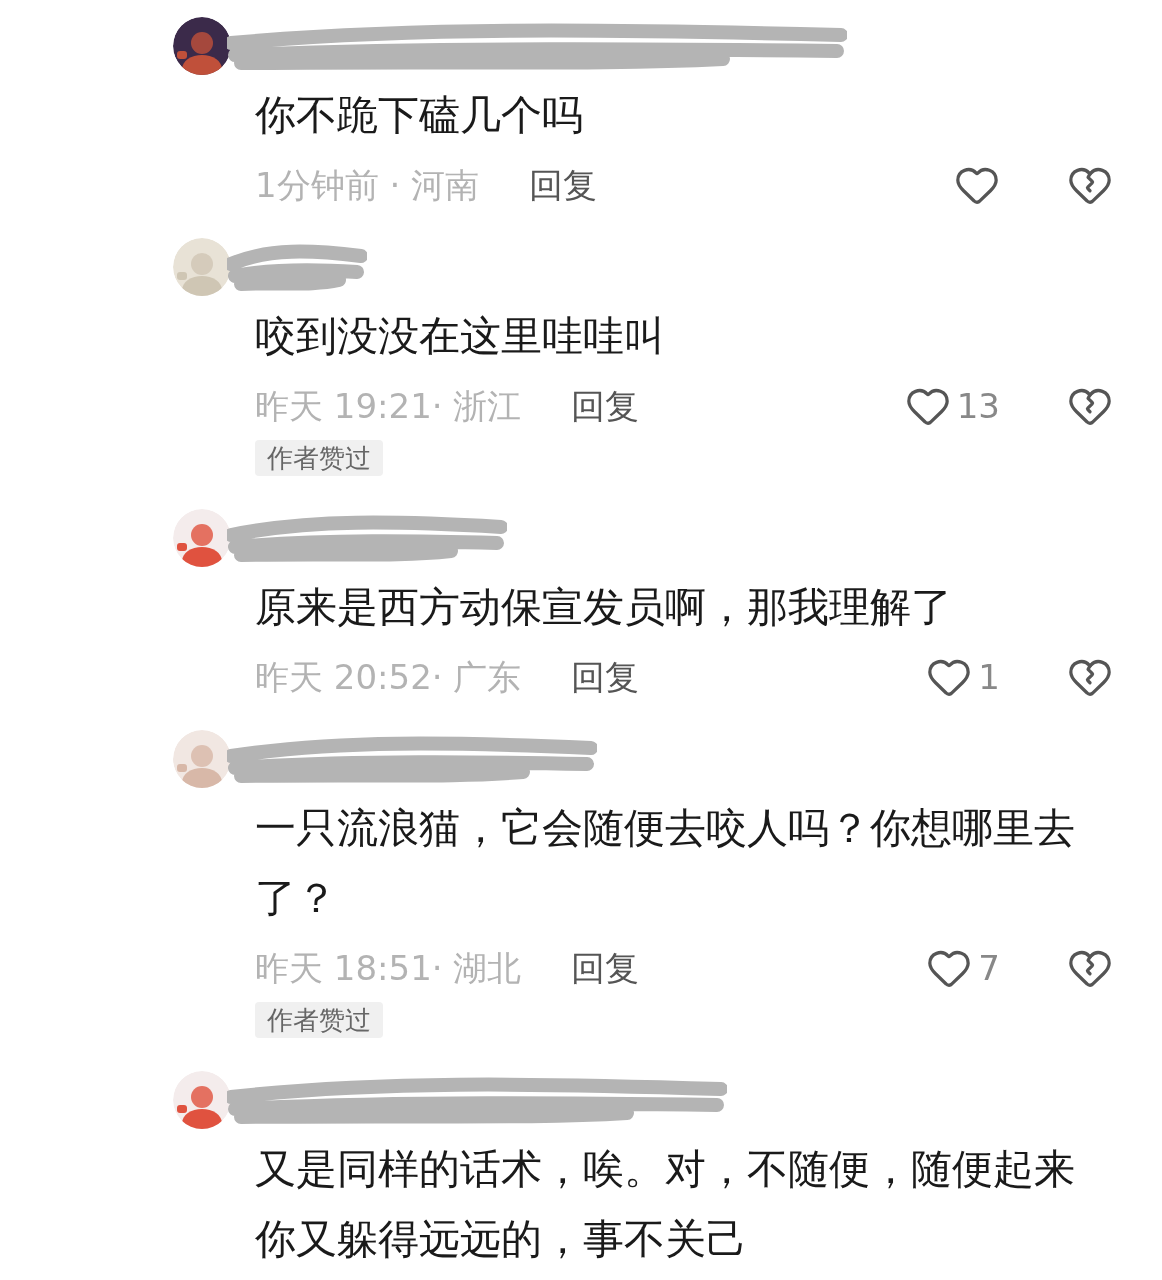 Image resolution: width=1162 pixels, height=1280 pixels. Describe the element at coordinates (388, 677) in the screenshot. I see `comment-meta: 昨天 20:52· 广东` at that location.